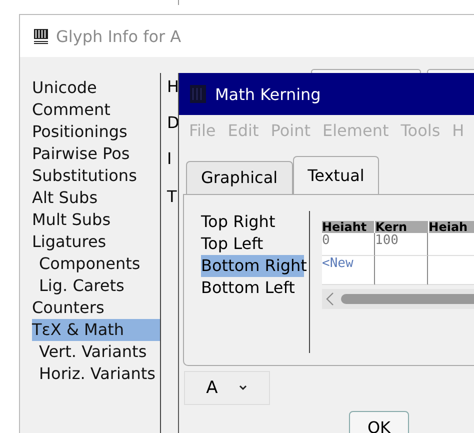 The image size is (474, 433). I want to click on sidebar-item: Horiz. Variants, so click(96, 374).